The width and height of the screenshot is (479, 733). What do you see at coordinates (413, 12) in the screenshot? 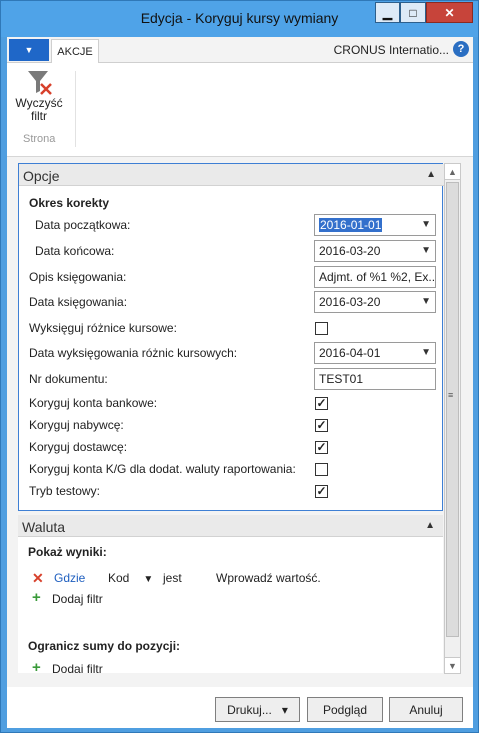
I see `maximize-button: □` at bounding box center [413, 12].